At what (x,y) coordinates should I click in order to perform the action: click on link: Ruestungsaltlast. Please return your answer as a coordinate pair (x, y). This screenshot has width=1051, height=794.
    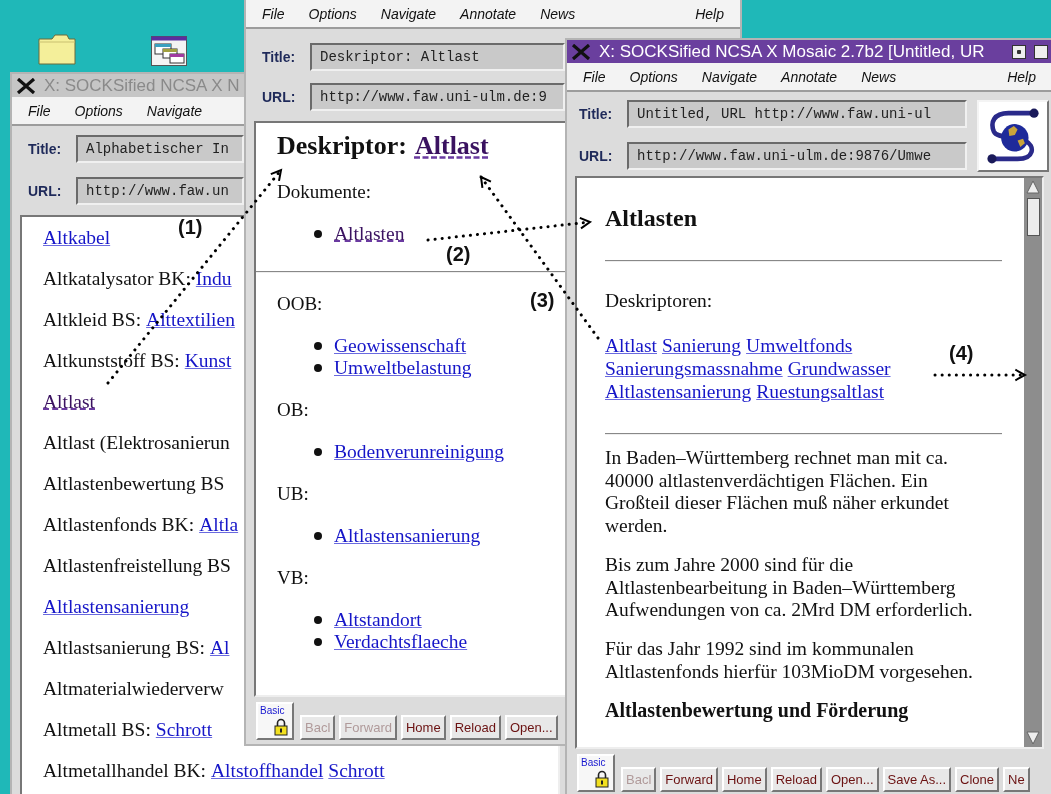
    Looking at the image, I should click on (820, 391).